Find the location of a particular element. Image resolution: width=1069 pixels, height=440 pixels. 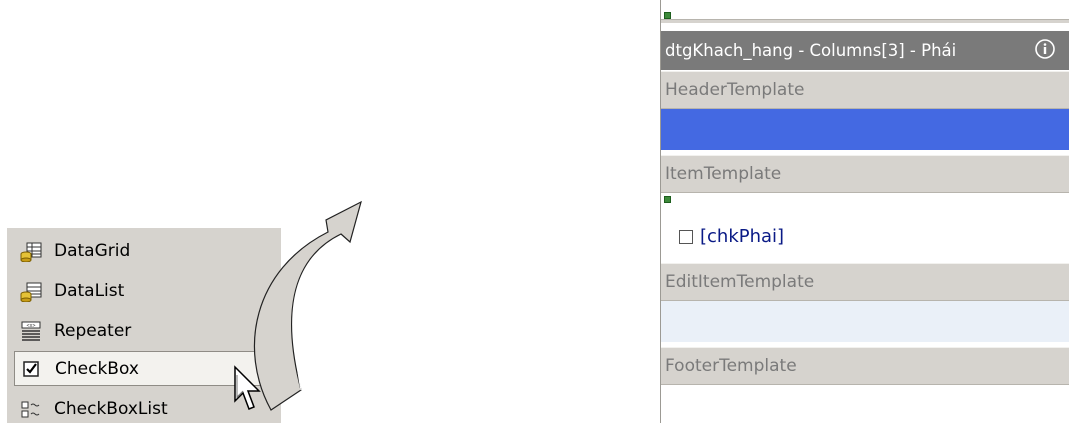

edit-item-template-area is located at coordinates (865, 321).